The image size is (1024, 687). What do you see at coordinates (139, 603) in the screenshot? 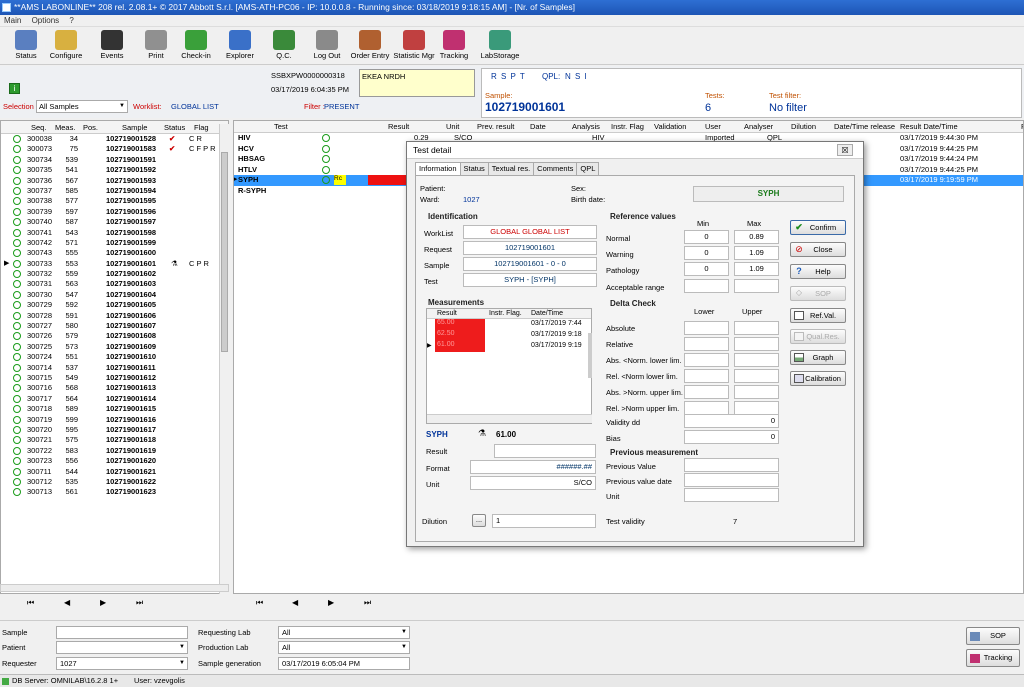
I see `last-page-button: ⏭` at bounding box center [139, 603].